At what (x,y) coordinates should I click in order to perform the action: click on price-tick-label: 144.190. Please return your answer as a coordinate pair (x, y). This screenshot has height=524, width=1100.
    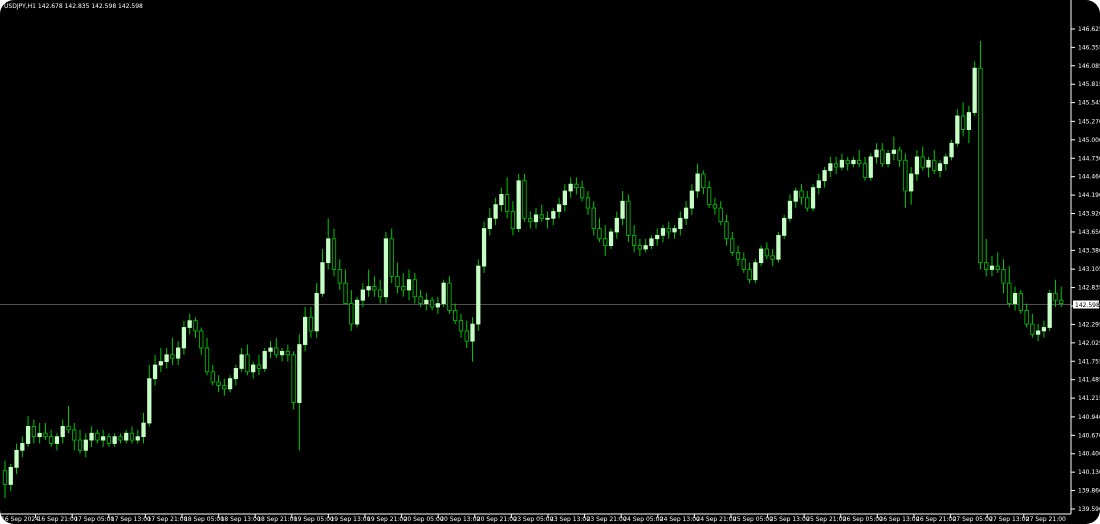
    Looking at the image, I should click on (1089, 195).